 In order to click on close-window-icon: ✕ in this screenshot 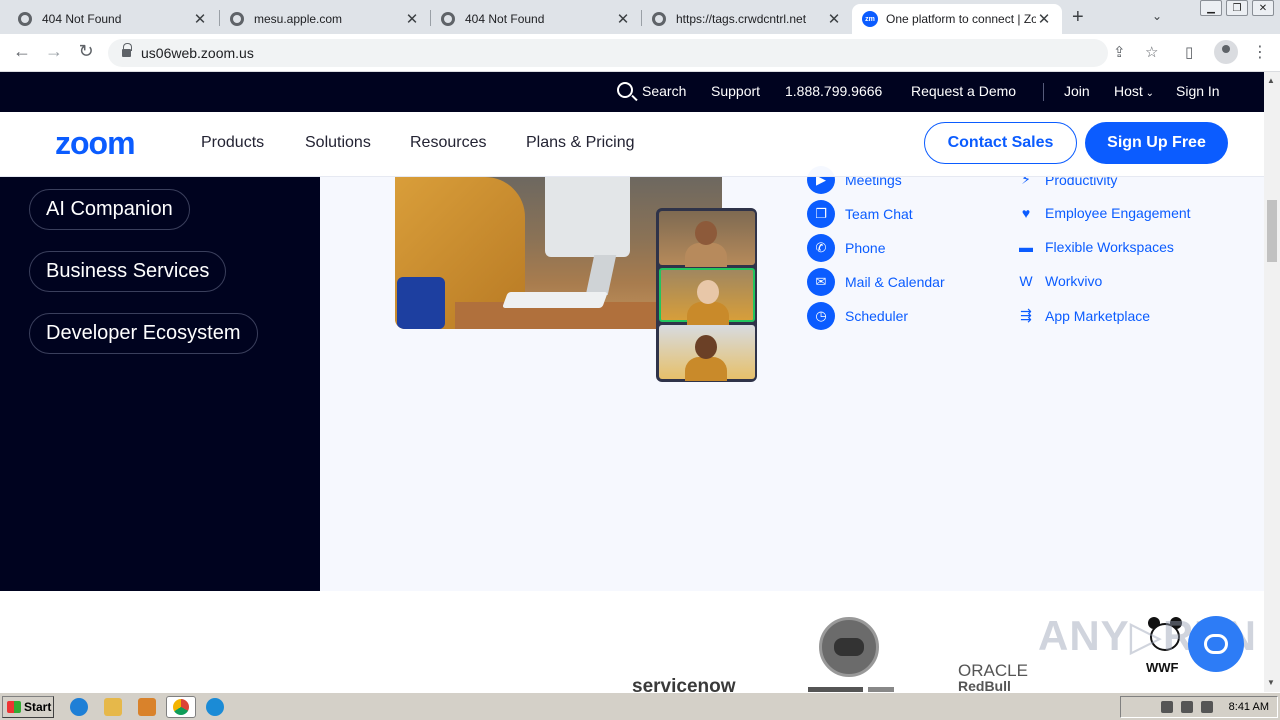, I will do `click(1263, 8)`.